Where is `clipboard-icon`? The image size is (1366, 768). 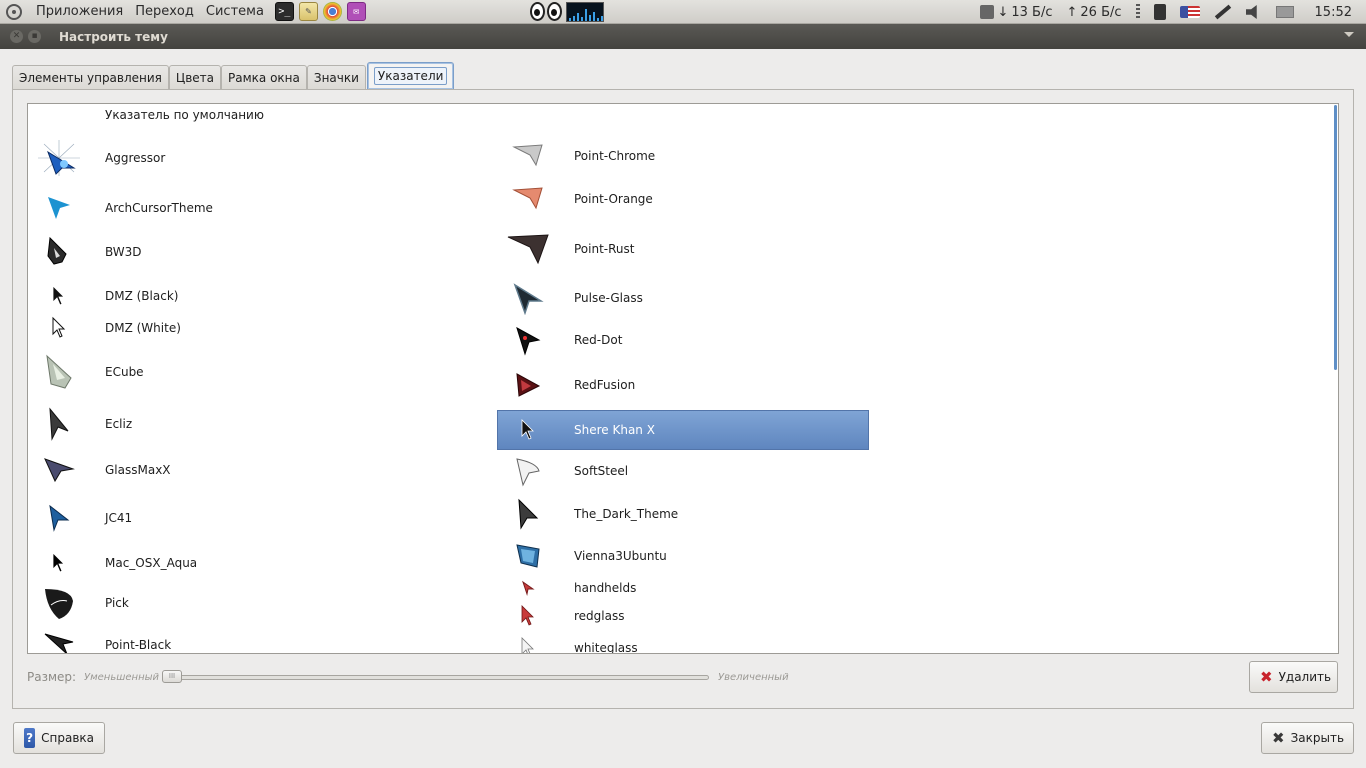
clipboard-icon is located at coordinates (1159, 12).